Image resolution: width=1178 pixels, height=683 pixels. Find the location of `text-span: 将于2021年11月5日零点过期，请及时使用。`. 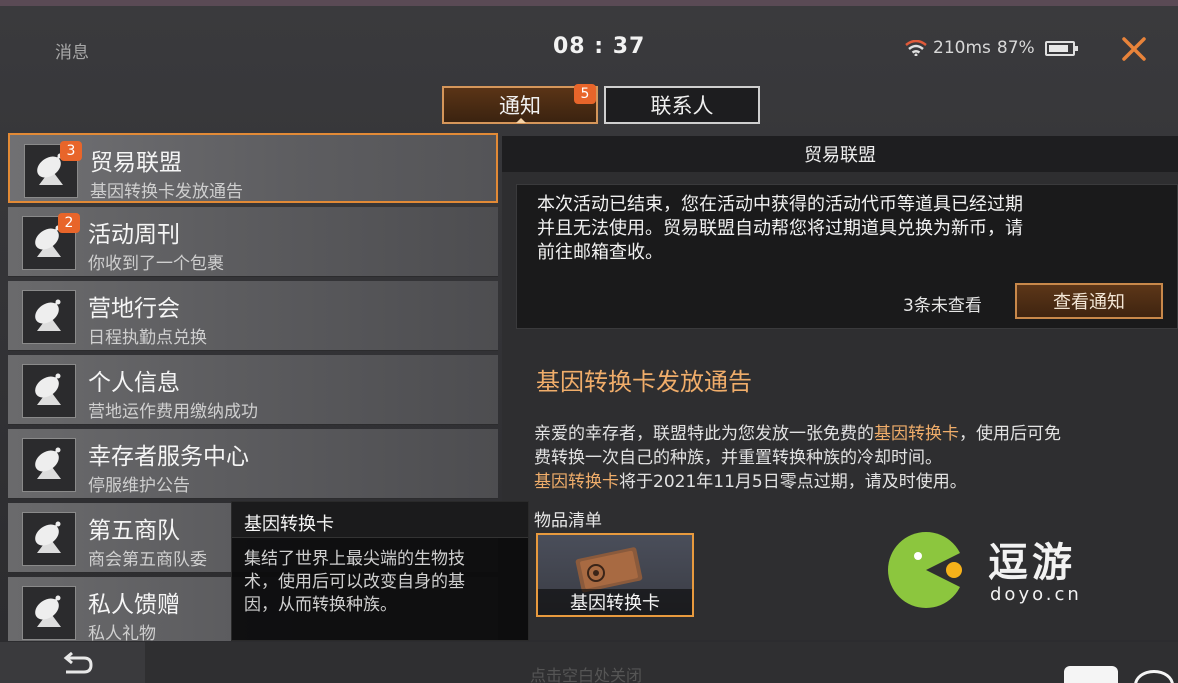

text-span: 将于2021年11月5日零点过期，请及时使用。 is located at coordinates (793, 482).